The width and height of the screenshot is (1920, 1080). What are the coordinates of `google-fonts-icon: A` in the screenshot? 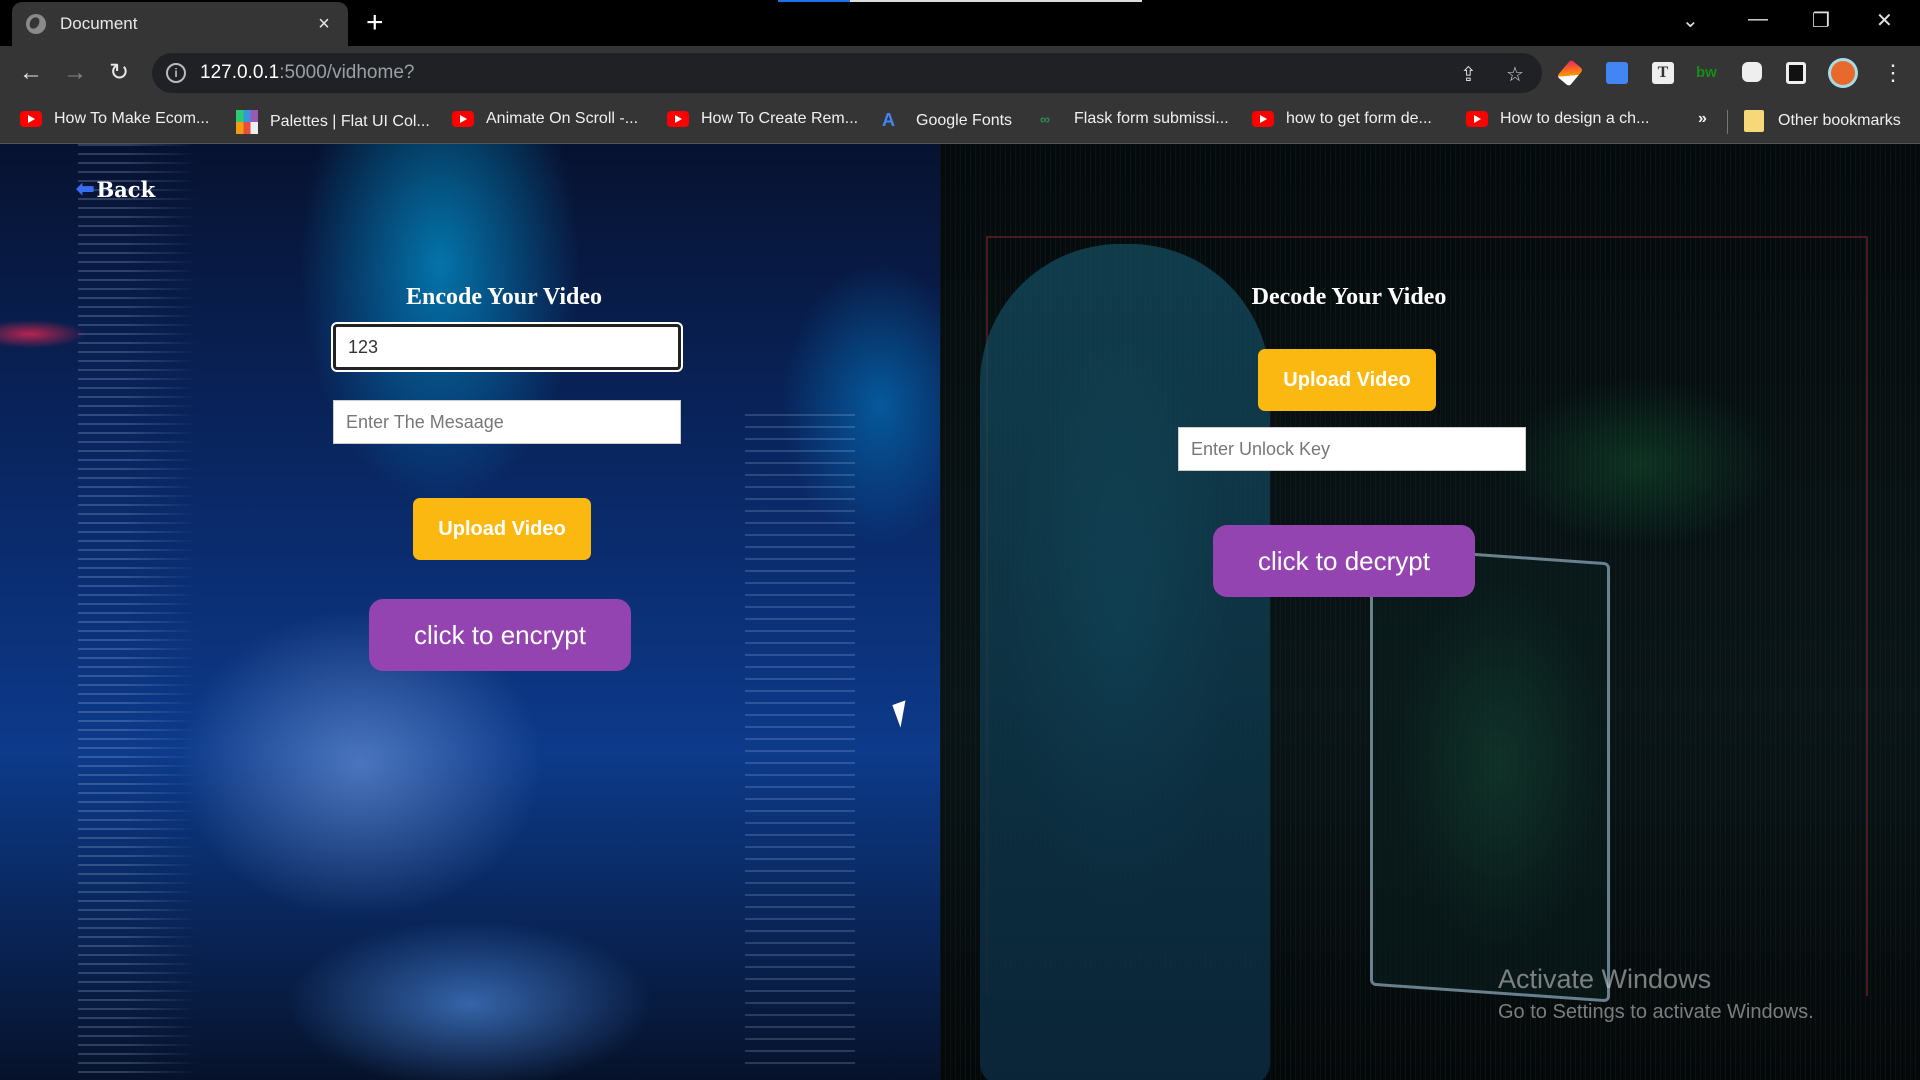 It's located at (888, 120).